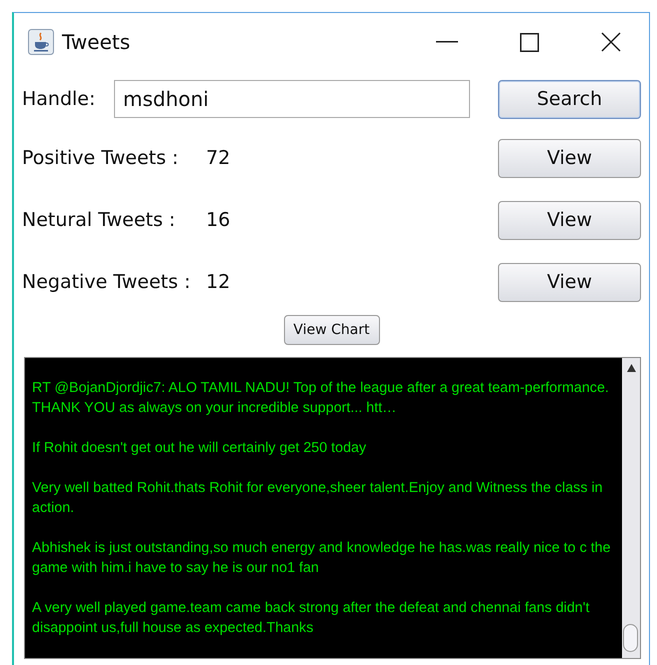 This screenshot has width=657, height=665. I want to click on handle-field: msdhoni, so click(292, 99).